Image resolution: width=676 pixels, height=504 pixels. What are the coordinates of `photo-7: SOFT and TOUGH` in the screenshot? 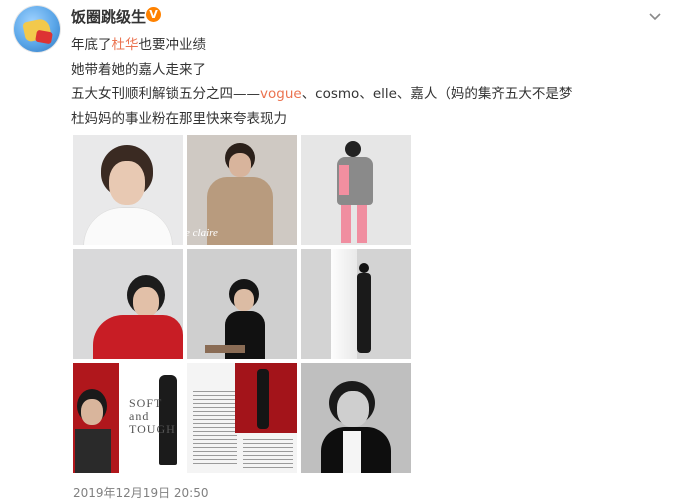 It's located at (128, 418).